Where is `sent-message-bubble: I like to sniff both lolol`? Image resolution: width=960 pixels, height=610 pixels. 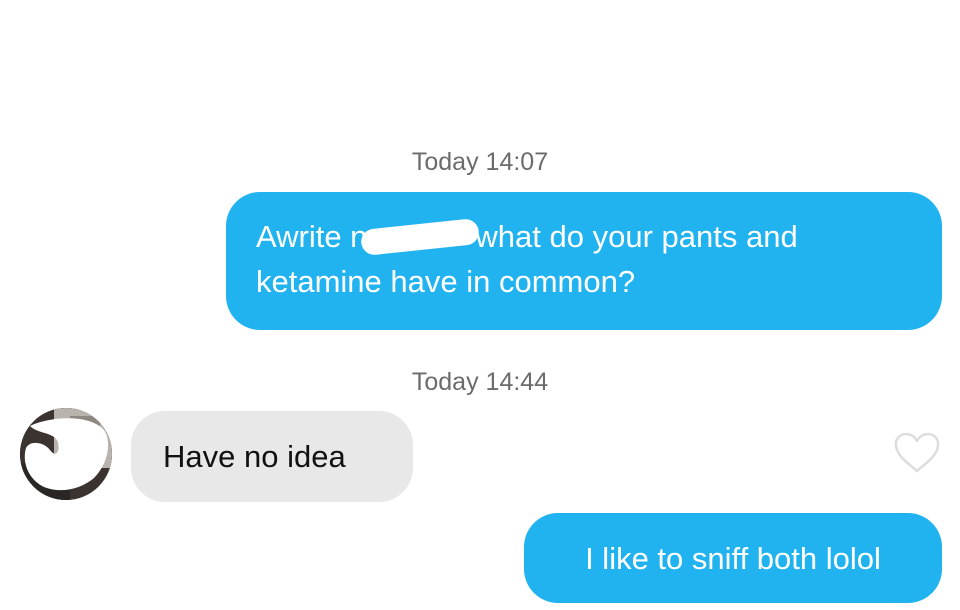 sent-message-bubble: I like to sniff both lolol is located at coordinates (733, 558).